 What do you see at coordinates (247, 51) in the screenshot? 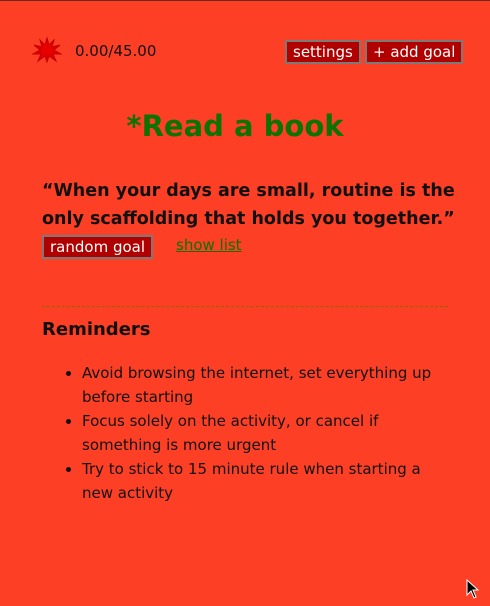
I see `header: 0.00/45.00 settings + add goal` at bounding box center [247, 51].